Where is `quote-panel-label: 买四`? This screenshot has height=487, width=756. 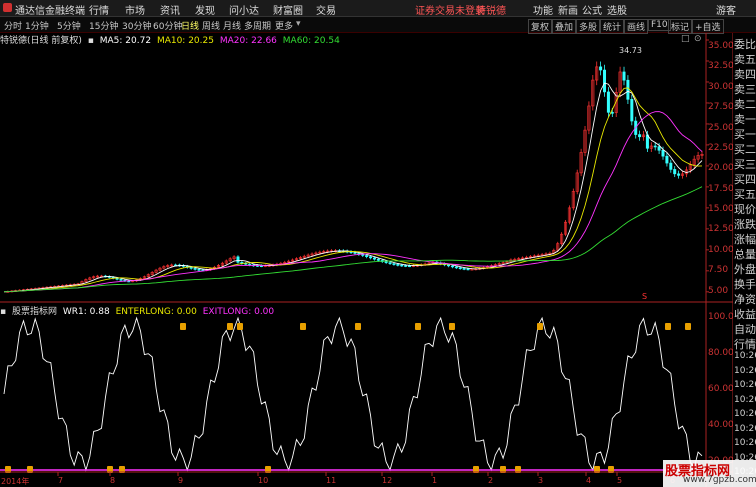 quote-panel-label: 买四 is located at coordinates (745, 179).